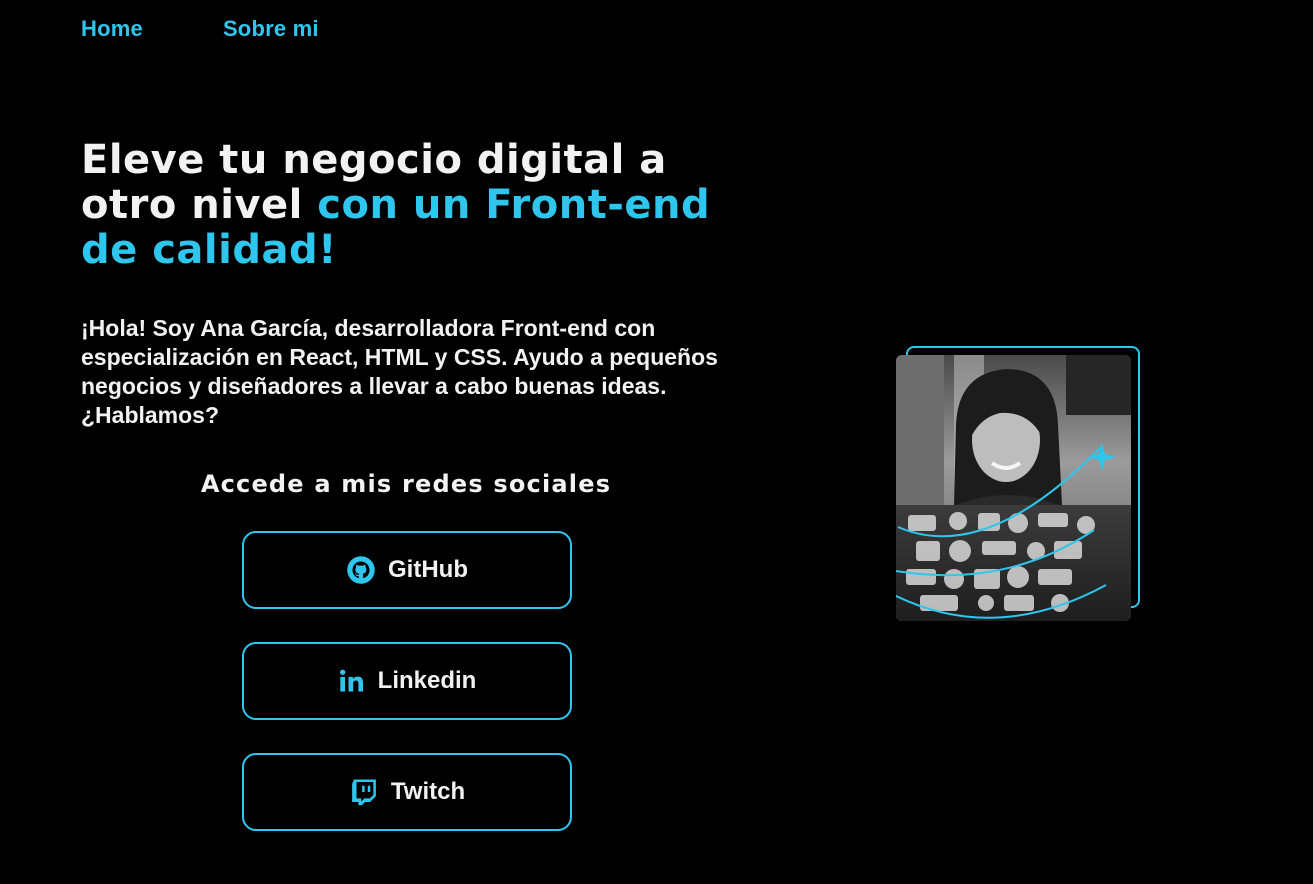  I want to click on github-icon, so click(361, 570).